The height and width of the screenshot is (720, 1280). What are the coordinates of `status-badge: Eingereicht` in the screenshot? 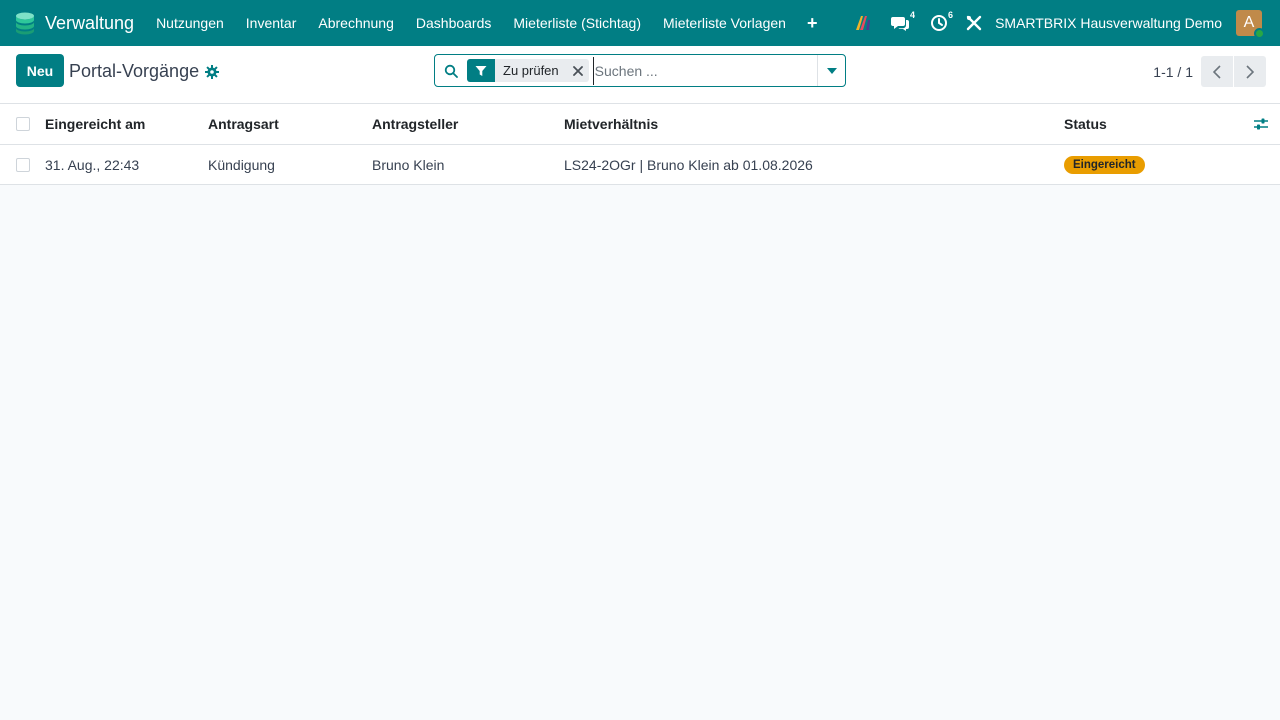 It's located at (1104, 164).